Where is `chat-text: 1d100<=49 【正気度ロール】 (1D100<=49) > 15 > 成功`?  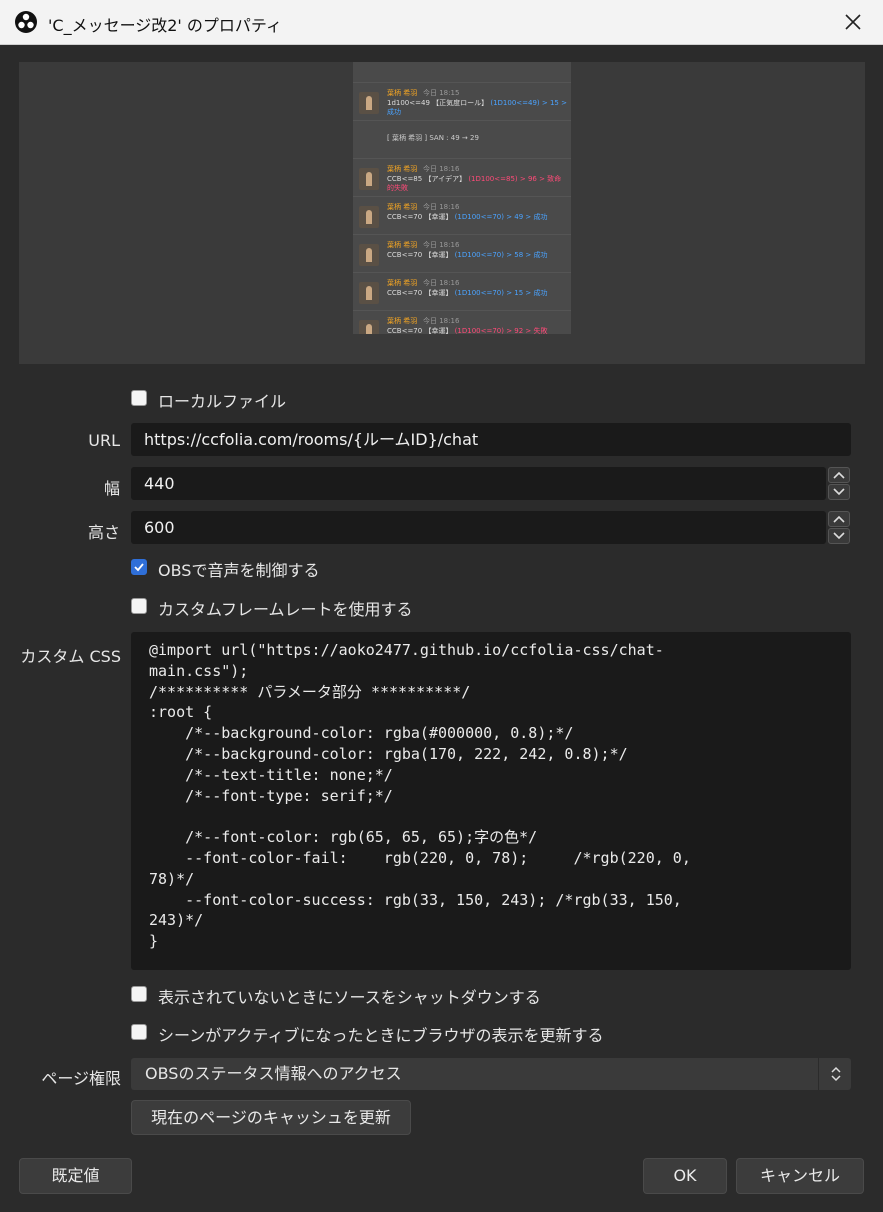
chat-text: 1d100<=49 【正気度ロール】 (1D100<=49) > 15 > 成功 is located at coordinates (477, 107).